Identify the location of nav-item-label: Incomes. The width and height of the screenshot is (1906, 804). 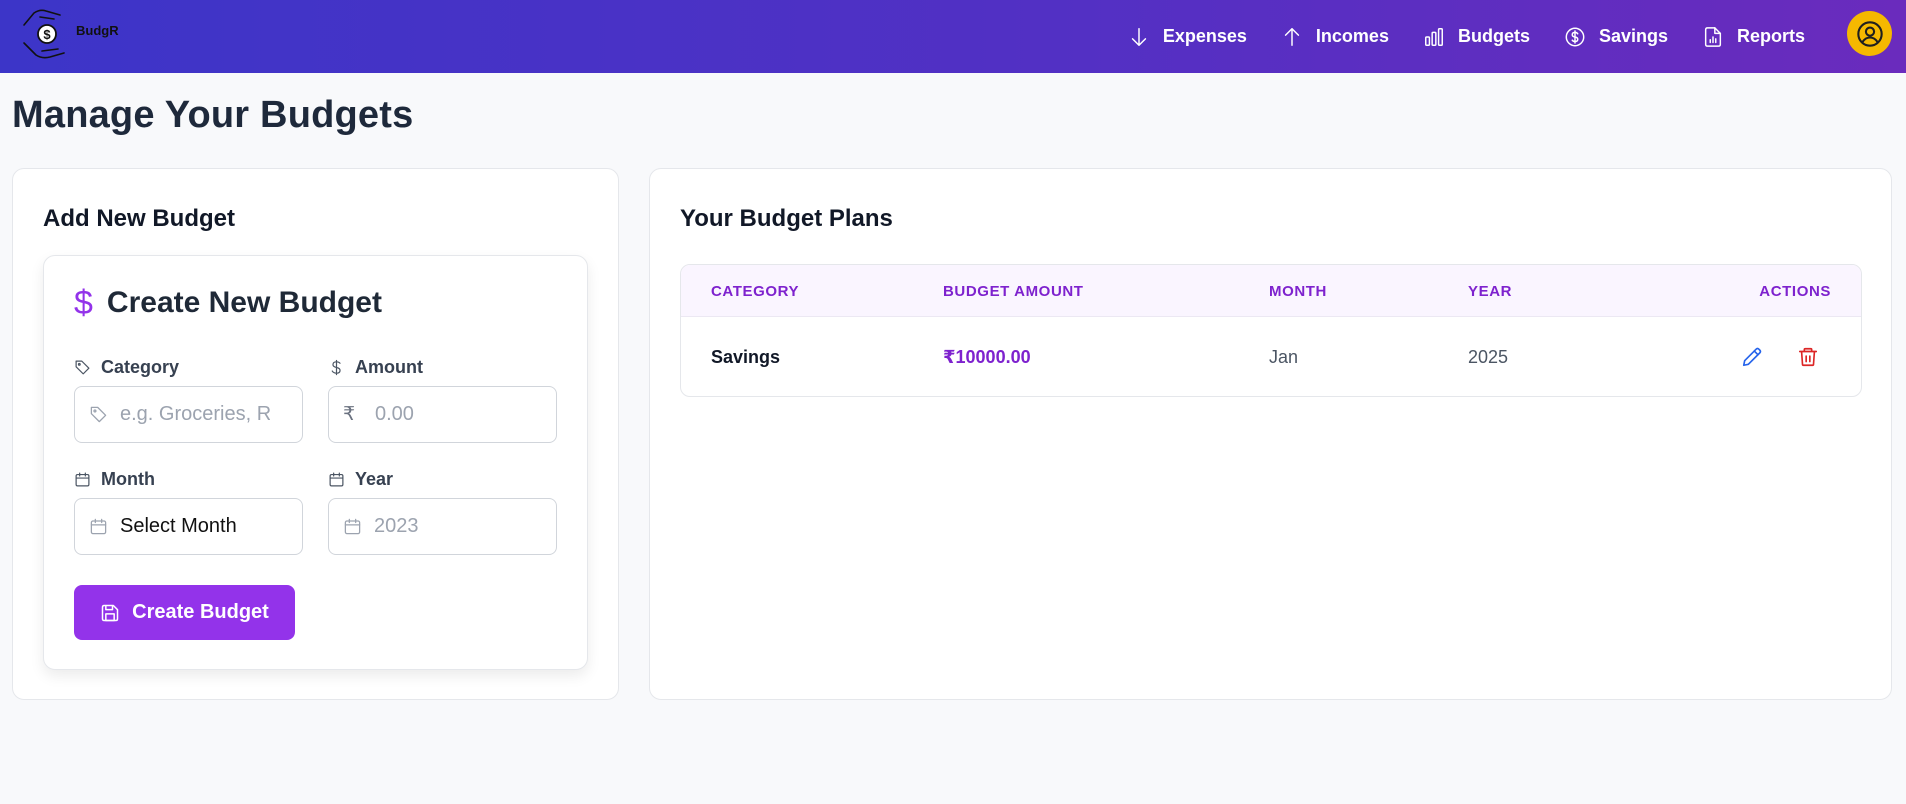
(1352, 36).